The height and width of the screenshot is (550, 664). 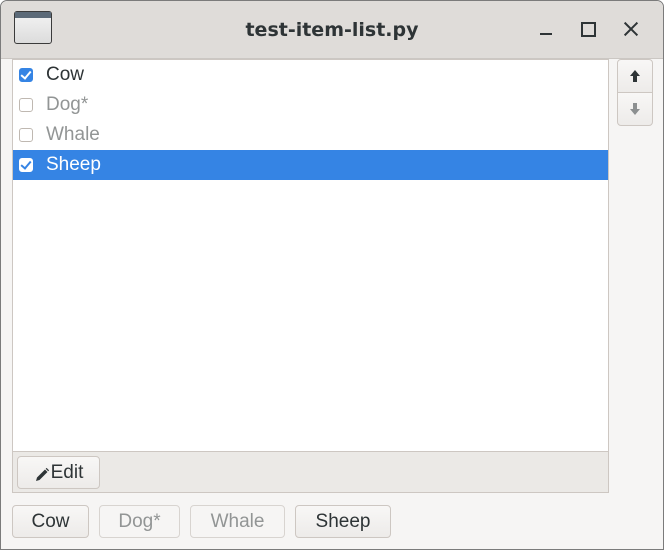 I want to click on app-window-icon, so click(x=33, y=27).